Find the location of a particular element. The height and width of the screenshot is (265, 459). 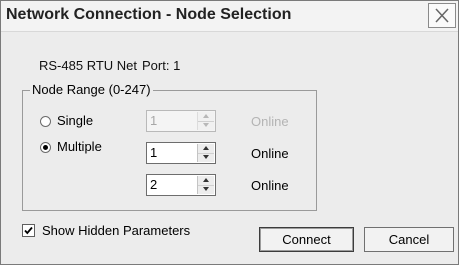

multiple-from-spin-arrows is located at coordinates (205, 153).